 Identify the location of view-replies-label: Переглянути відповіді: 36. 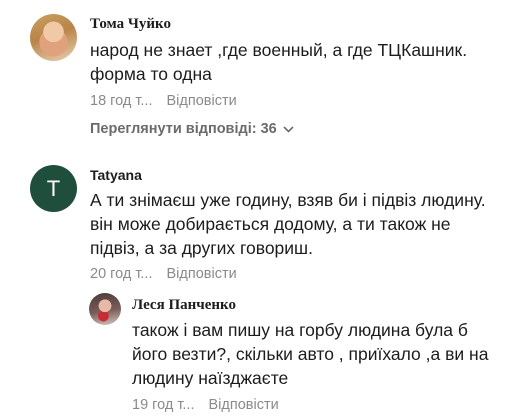
(183, 129).